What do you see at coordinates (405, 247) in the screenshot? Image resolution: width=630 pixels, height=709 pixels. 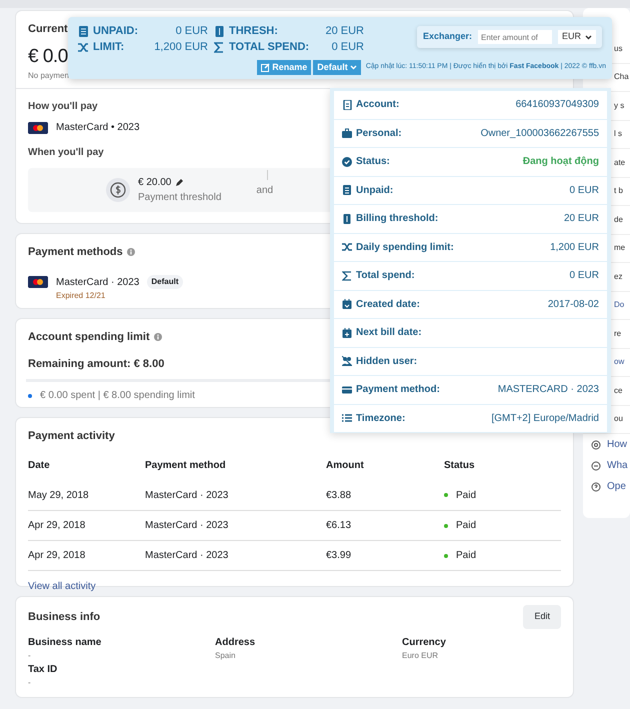 I see `info-label: Daily spending limit:` at bounding box center [405, 247].